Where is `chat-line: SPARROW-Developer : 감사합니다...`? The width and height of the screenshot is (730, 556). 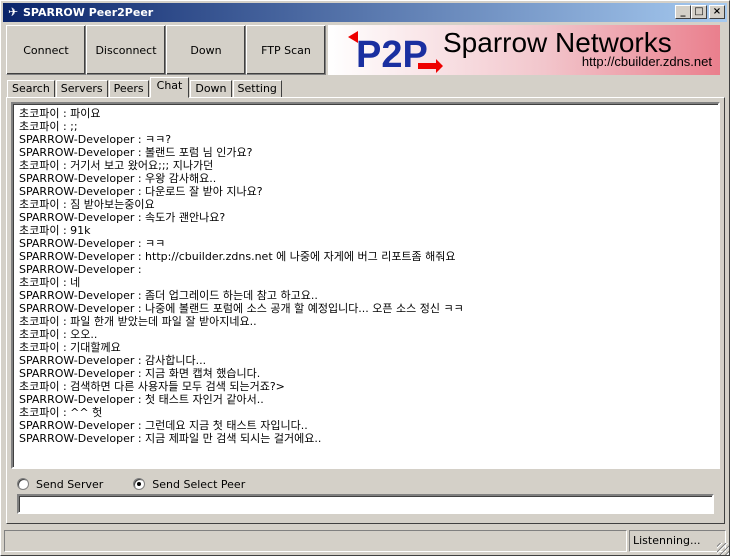 chat-line: SPARROW-Developer : 감사합니다... is located at coordinates (113, 360).